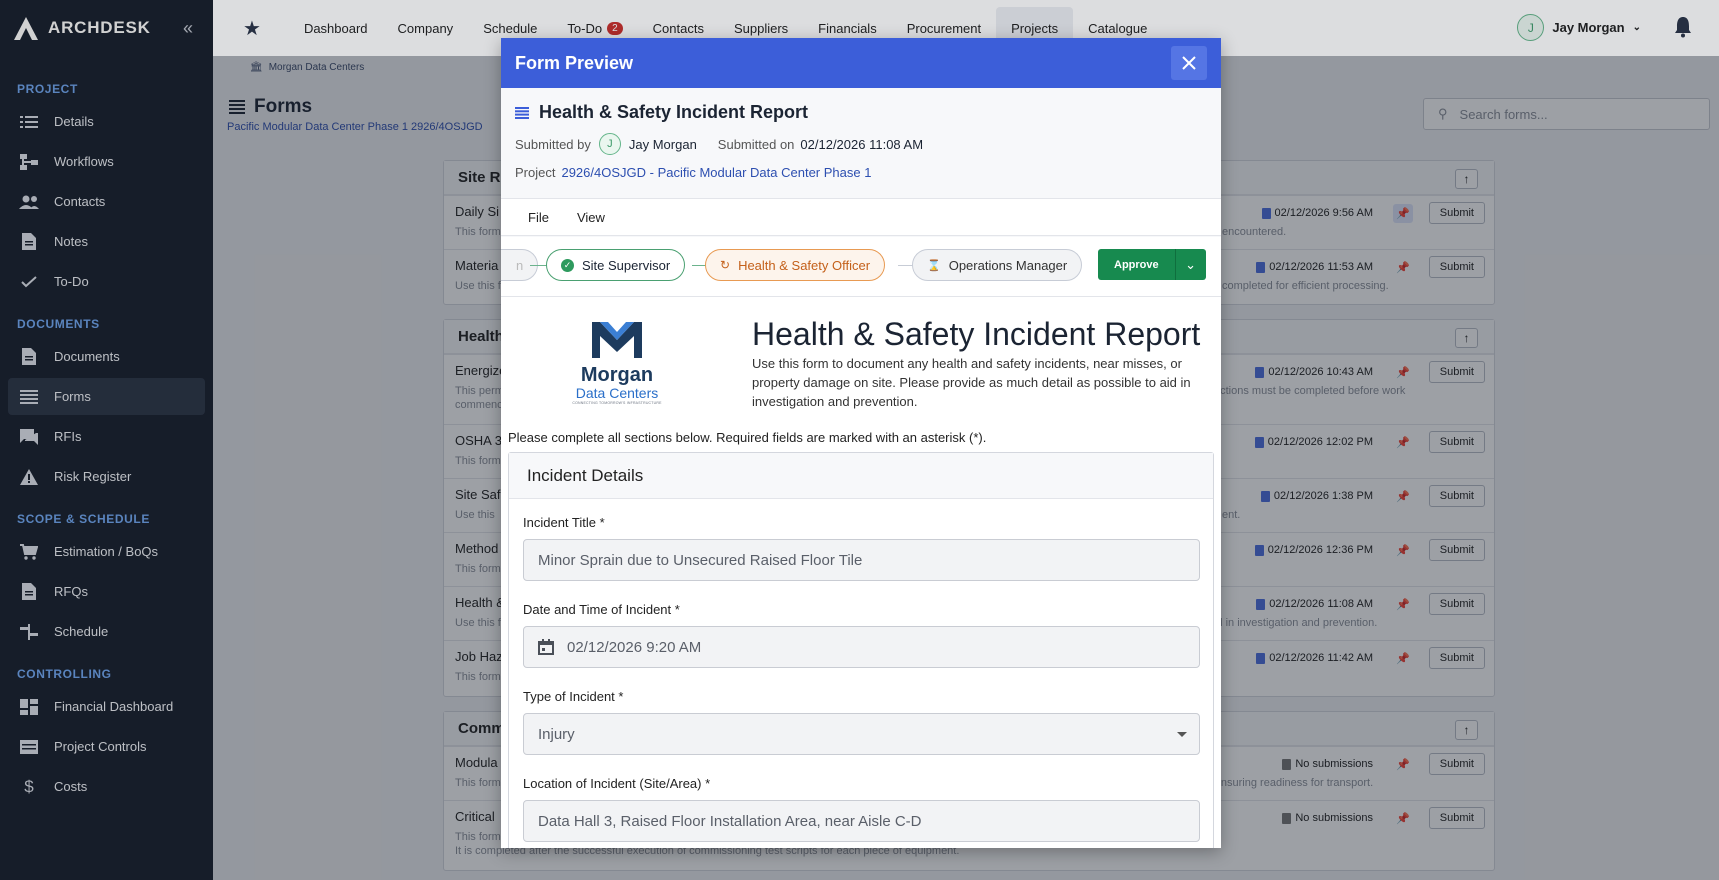  Describe the element at coordinates (617, 375) in the screenshot. I see `logo-line1: Morgan` at that location.